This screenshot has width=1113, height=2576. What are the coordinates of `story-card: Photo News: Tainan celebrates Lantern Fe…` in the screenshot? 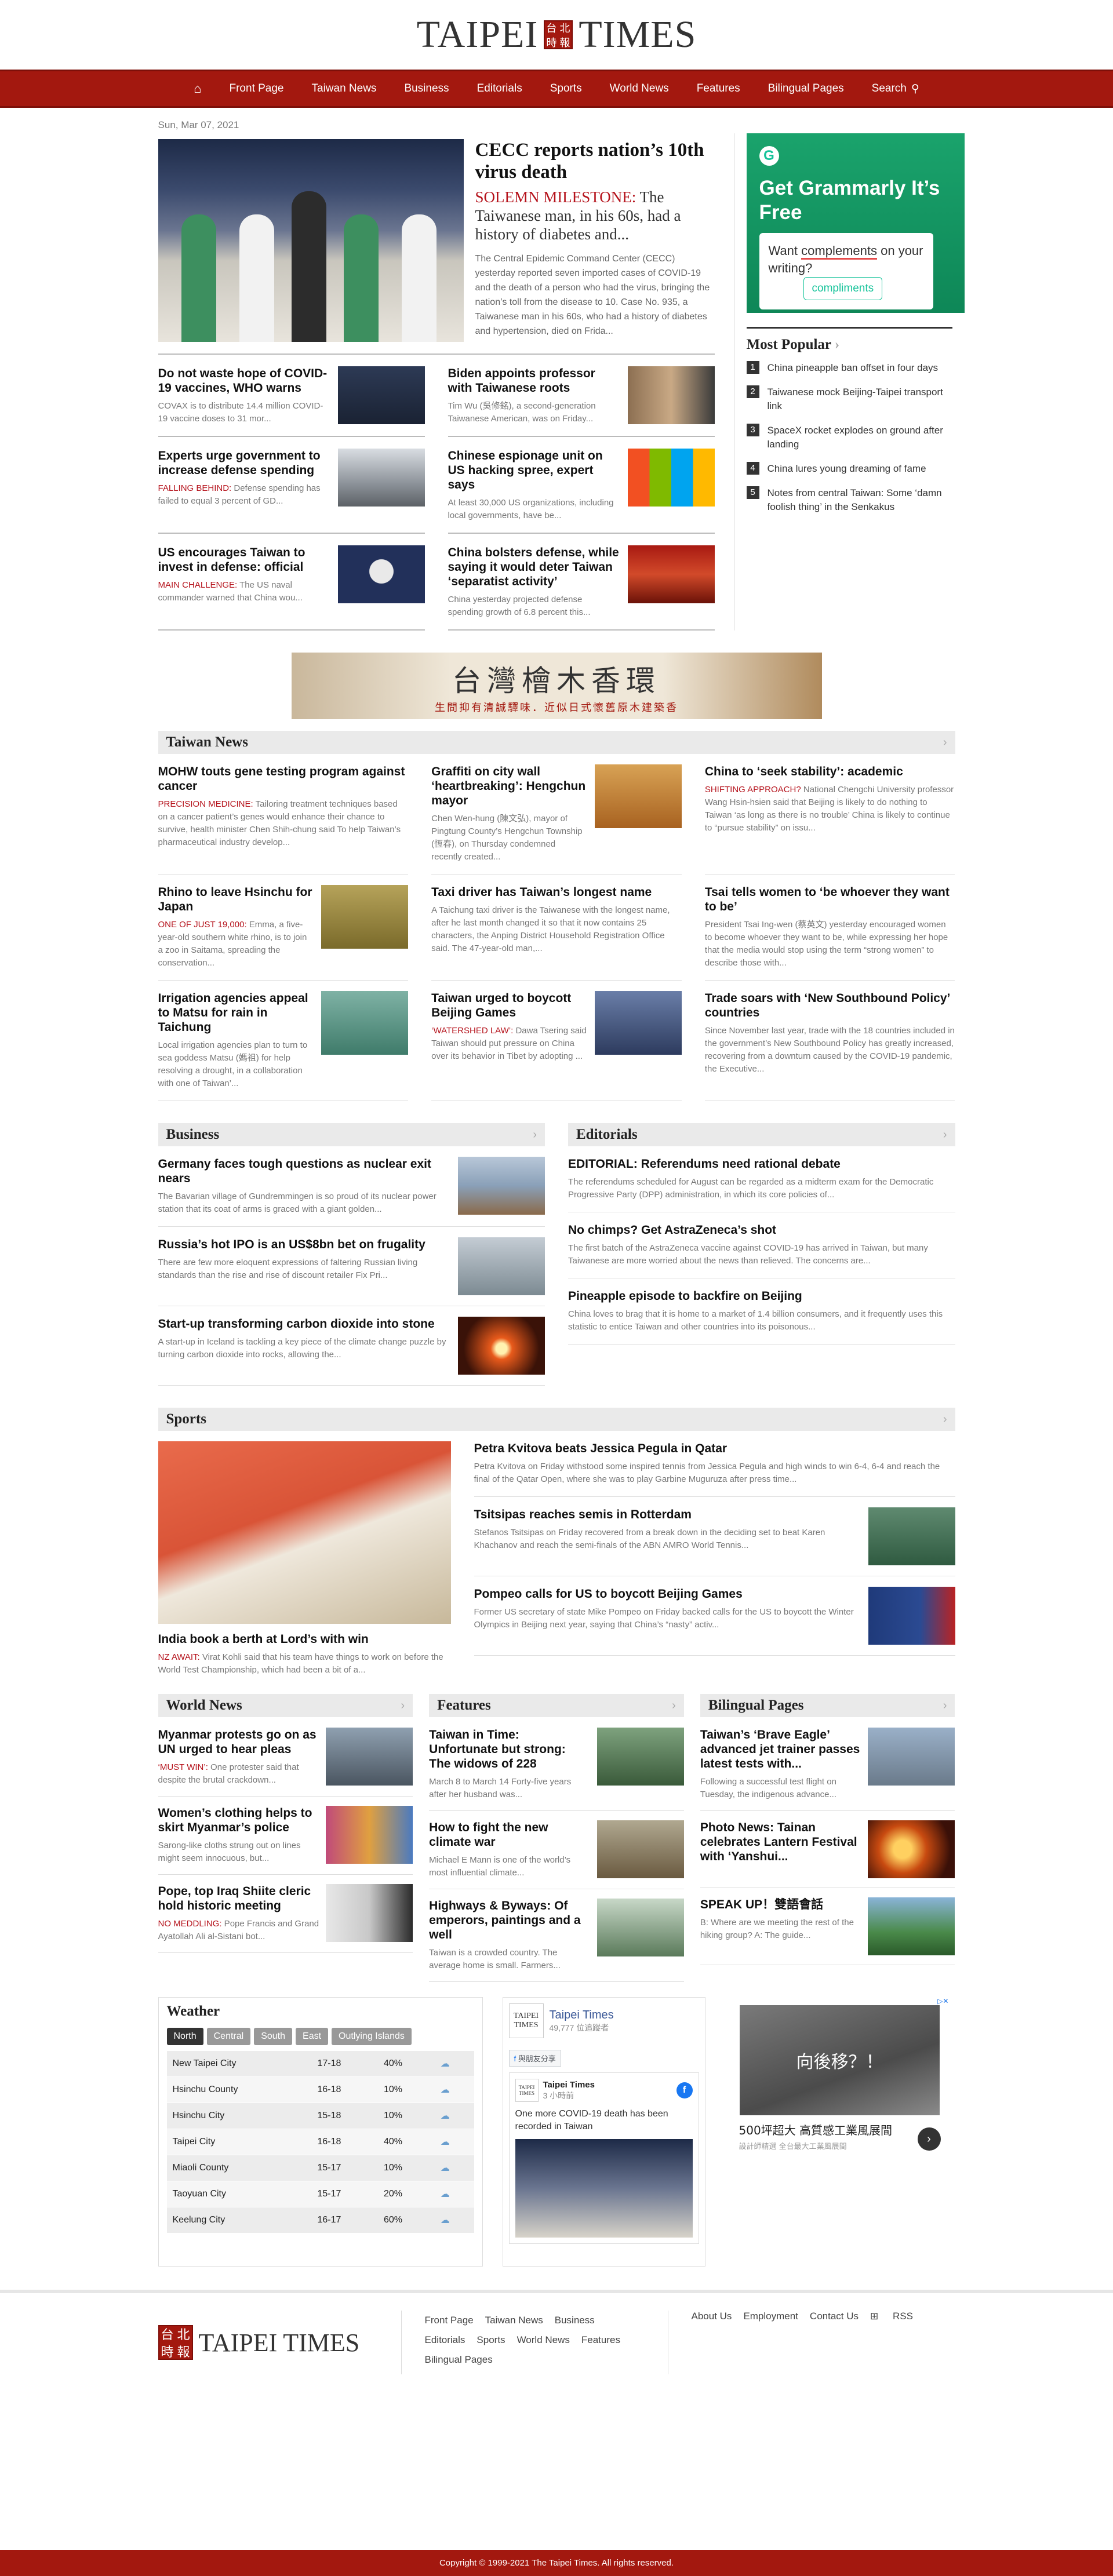 It's located at (828, 1854).